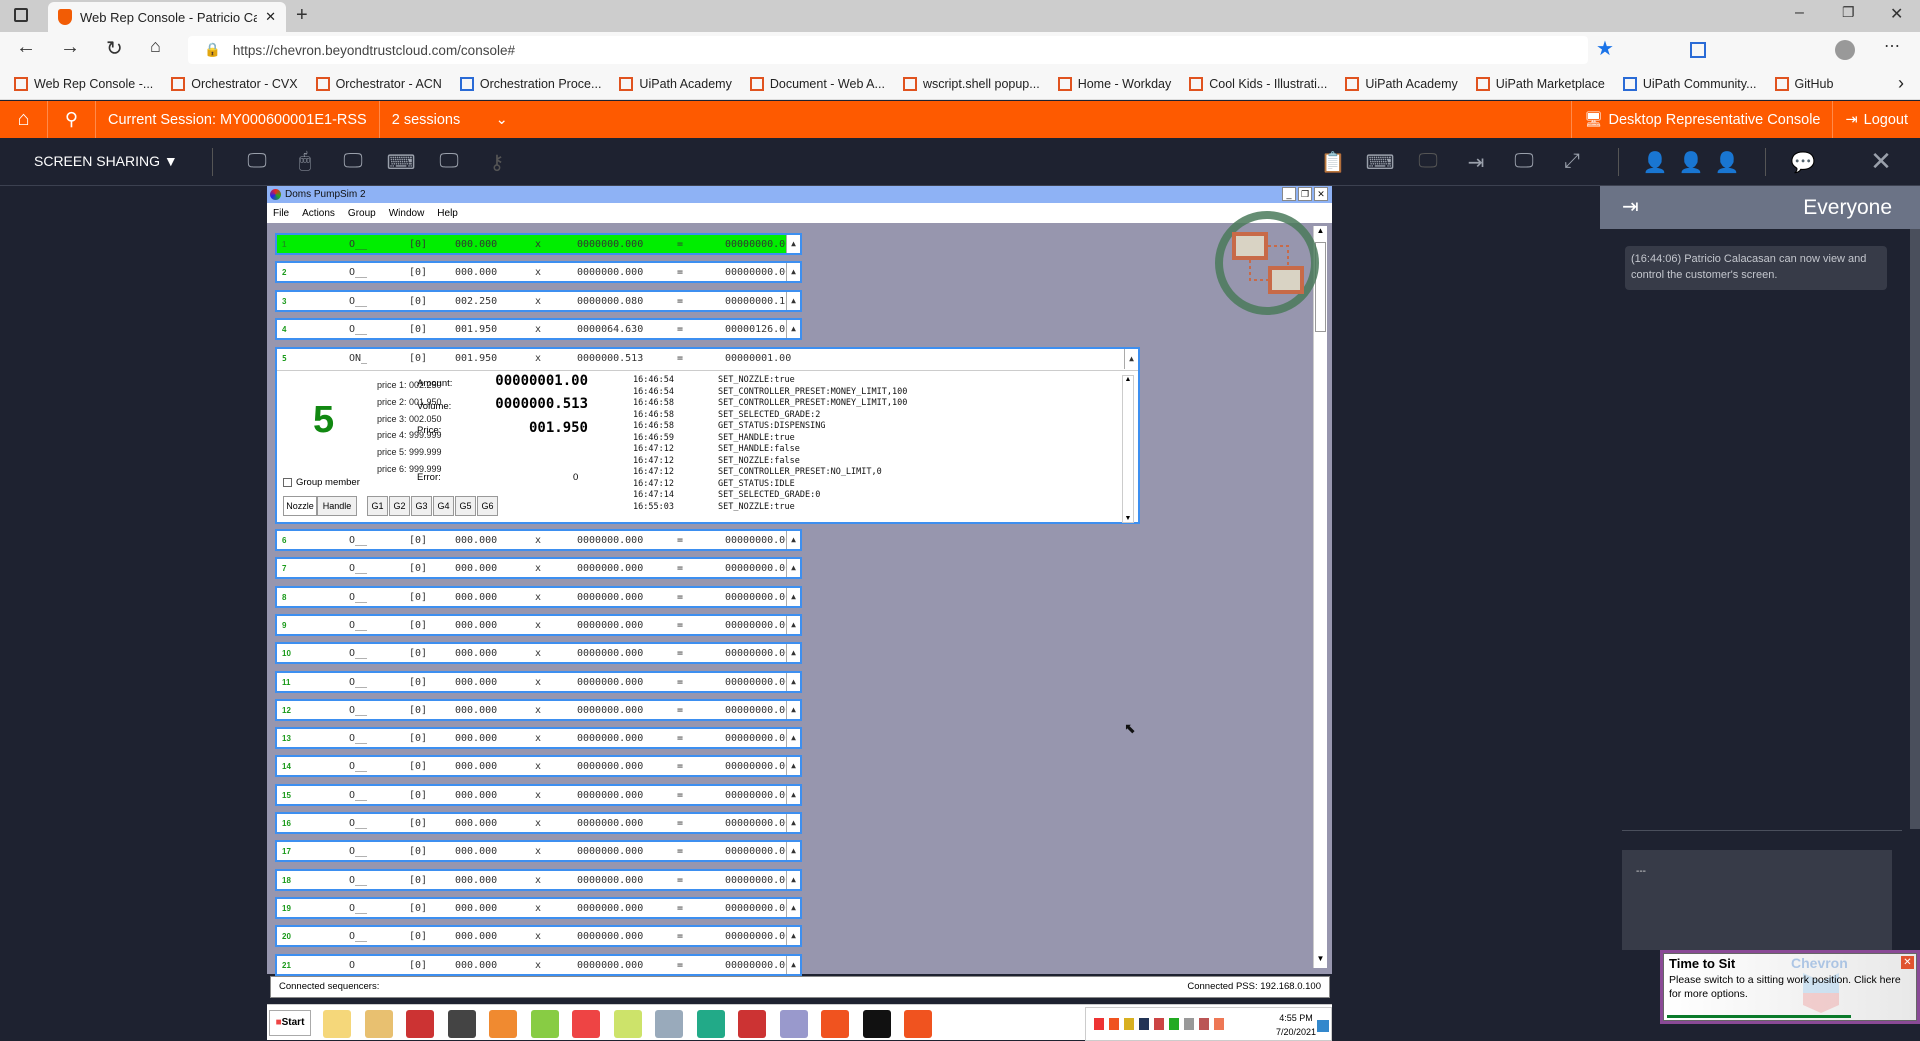 This screenshot has height=1041, width=1920. I want to click on annotation-icon: 🖵, so click(449, 162).